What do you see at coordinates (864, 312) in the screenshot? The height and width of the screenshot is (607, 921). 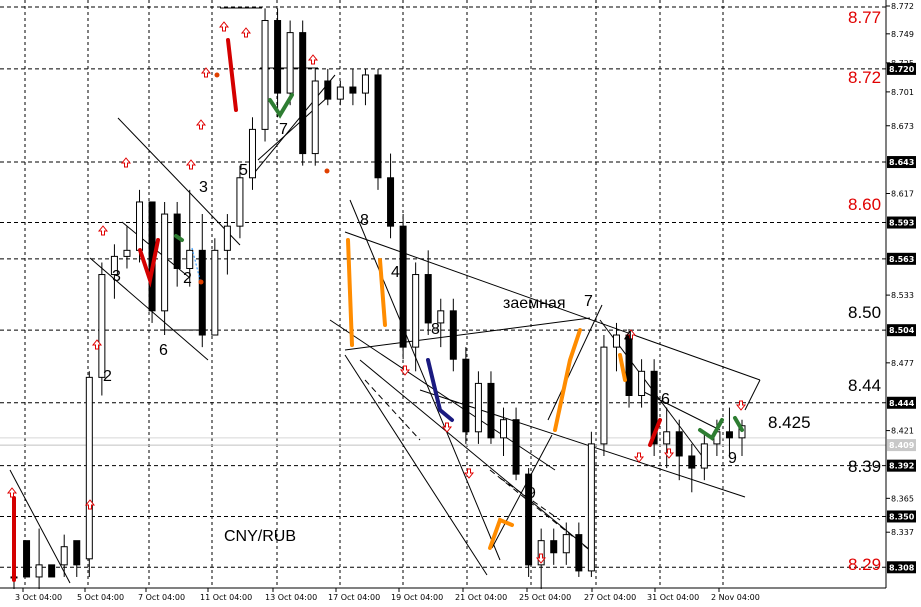 I see `level-label-8-50: 8.50` at bounding box center [864, 312].